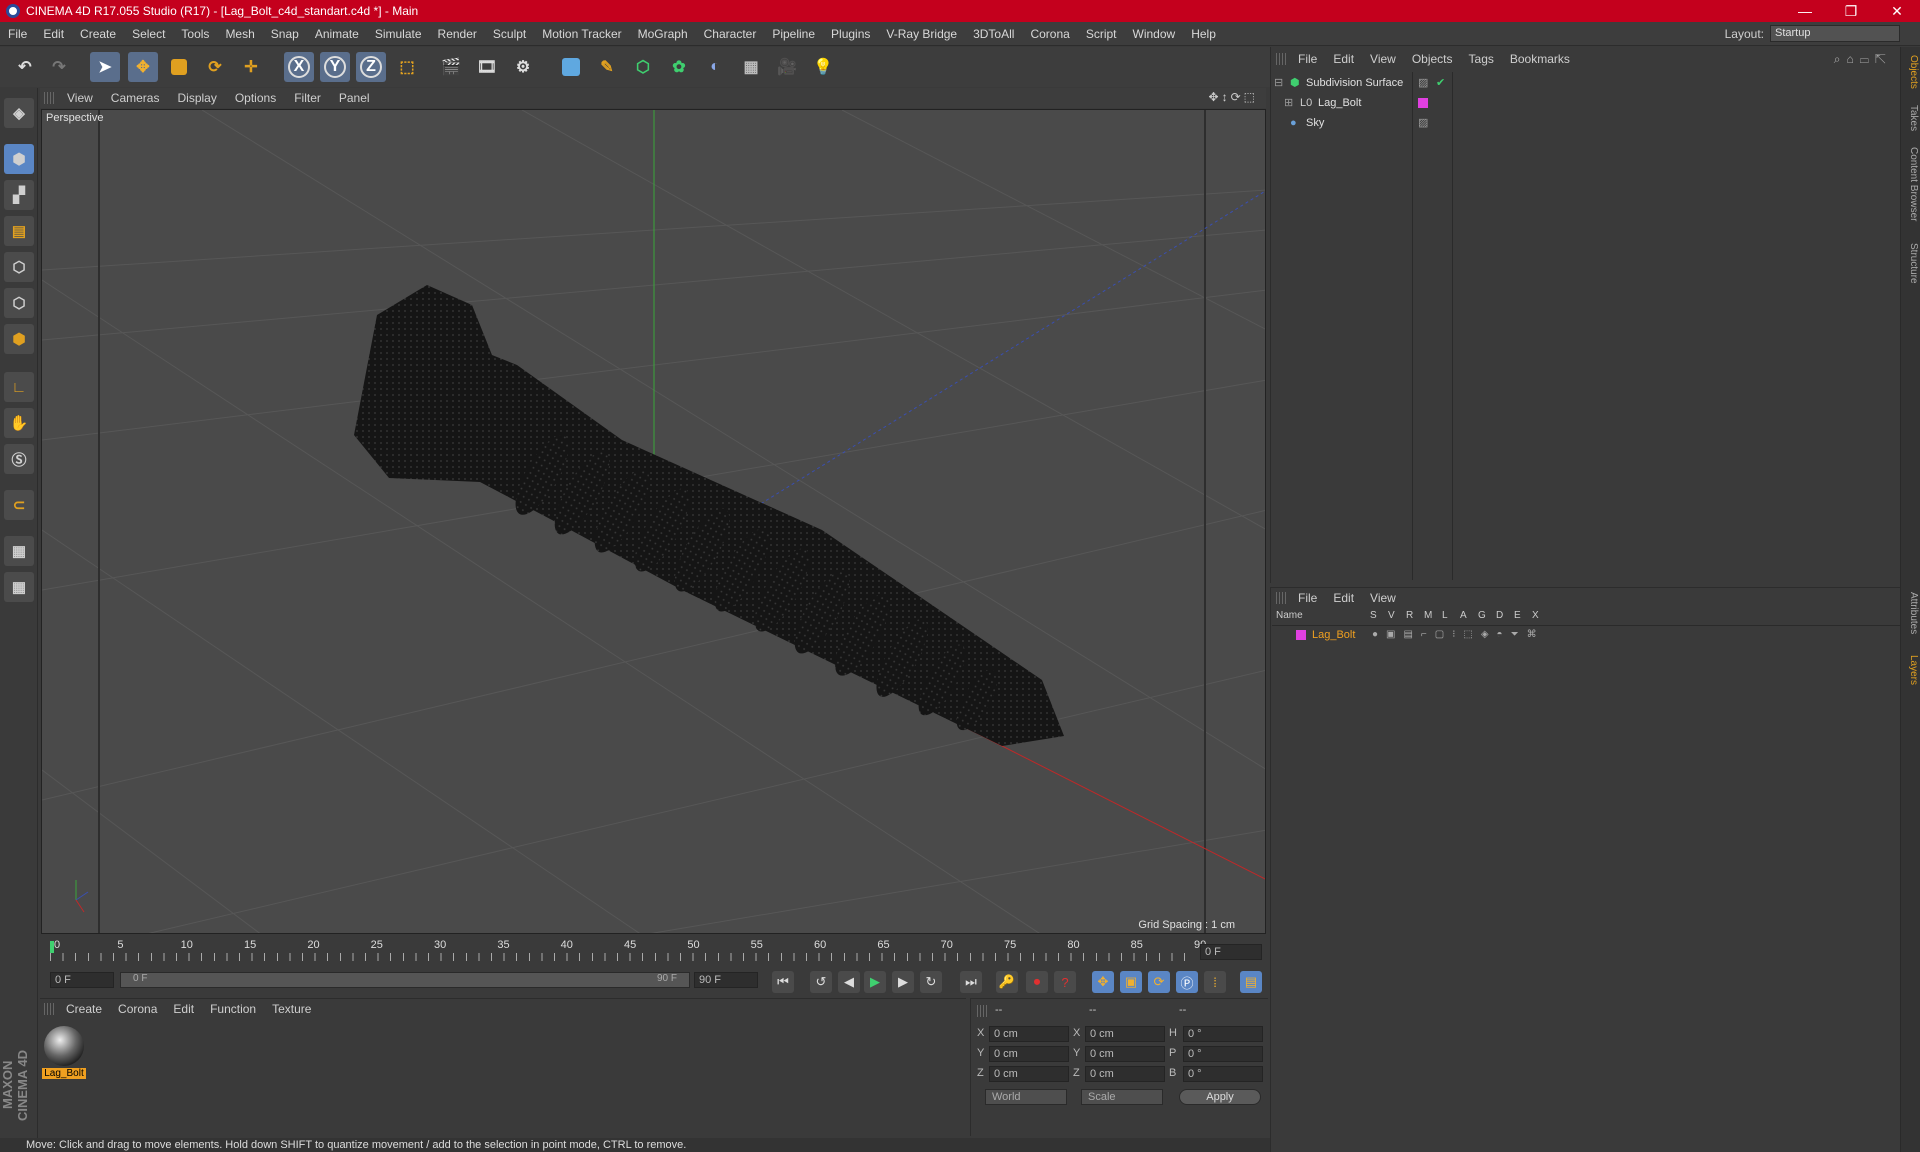  Describe the element at coordinates (1251, 982) in the screenshot. I see `timeline-window-icon: ▤` at that location.